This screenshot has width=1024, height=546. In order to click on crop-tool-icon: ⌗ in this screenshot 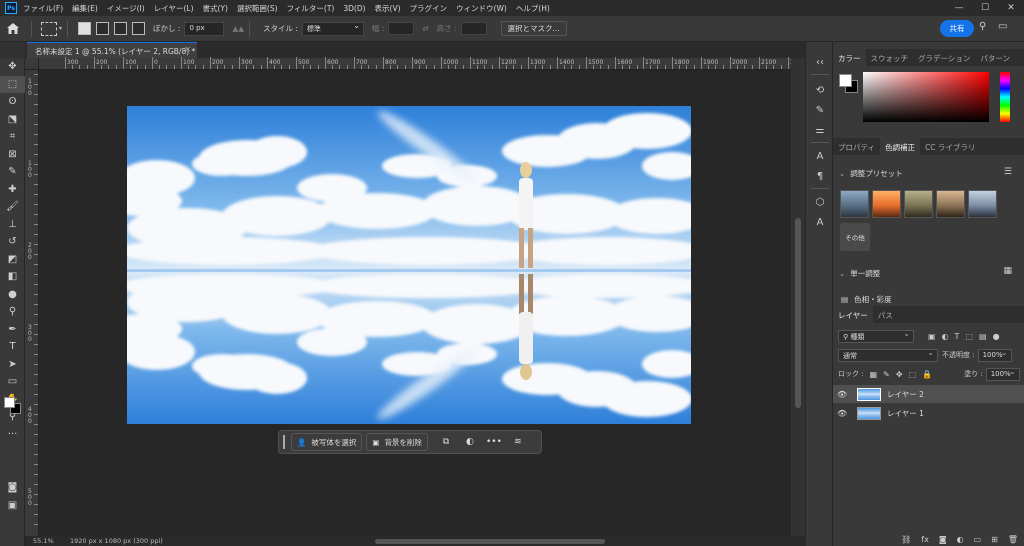, I will do `click(12, 137)`.